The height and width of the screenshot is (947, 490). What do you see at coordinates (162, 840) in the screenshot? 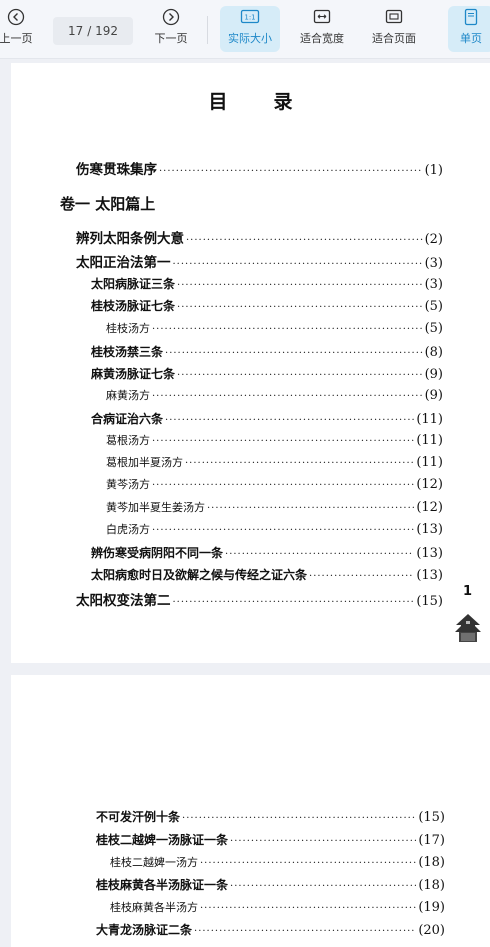
I see `toc-entry-title: 桂枝二越婢一汤脉证一条` at bounding box center [162, 840].